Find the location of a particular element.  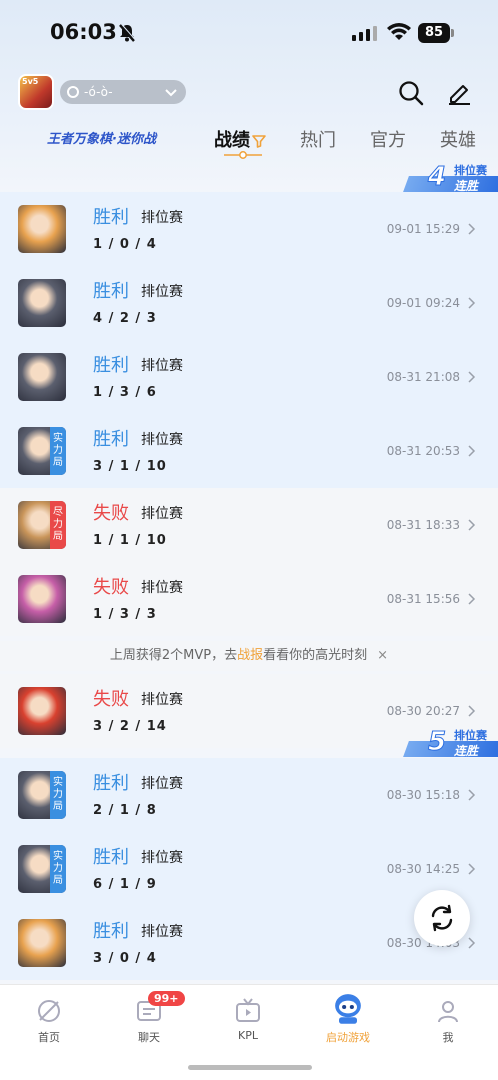

tv-icon is located at coordinates (248, 1010).